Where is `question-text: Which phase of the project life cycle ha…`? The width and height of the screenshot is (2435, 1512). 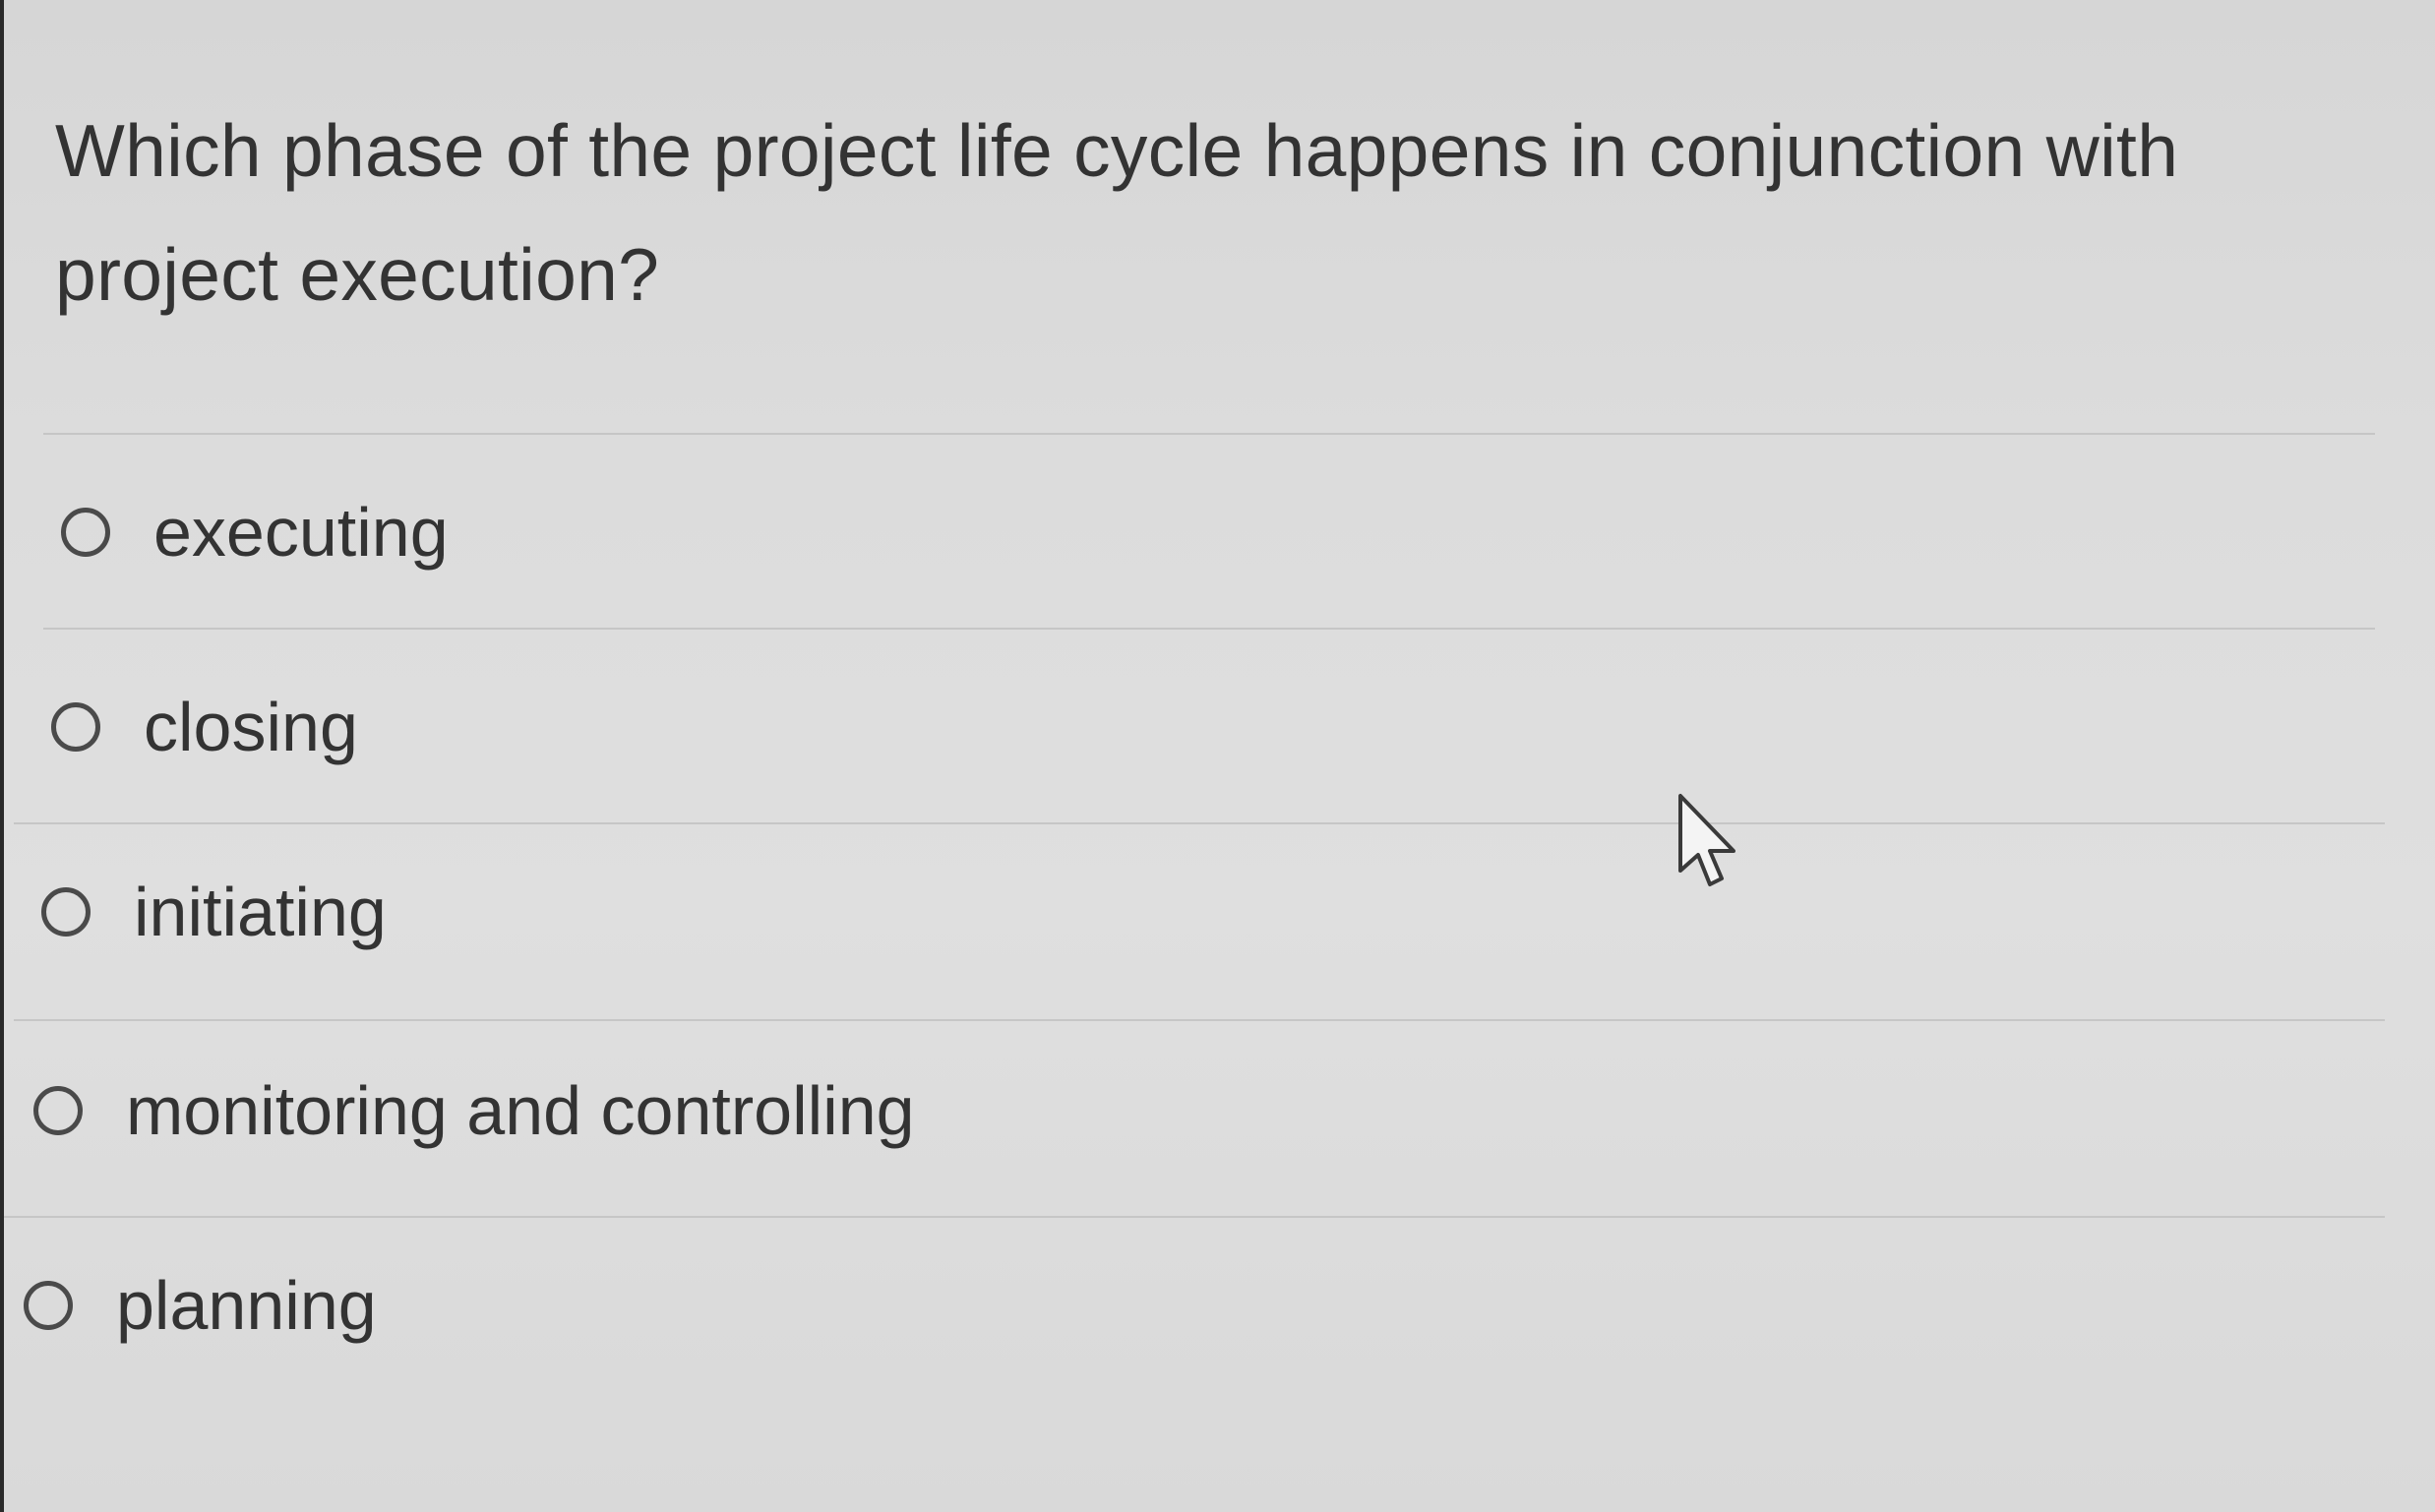 question-text: Which phase of the project life cycle ha… is located at coordinates (1117, 213).